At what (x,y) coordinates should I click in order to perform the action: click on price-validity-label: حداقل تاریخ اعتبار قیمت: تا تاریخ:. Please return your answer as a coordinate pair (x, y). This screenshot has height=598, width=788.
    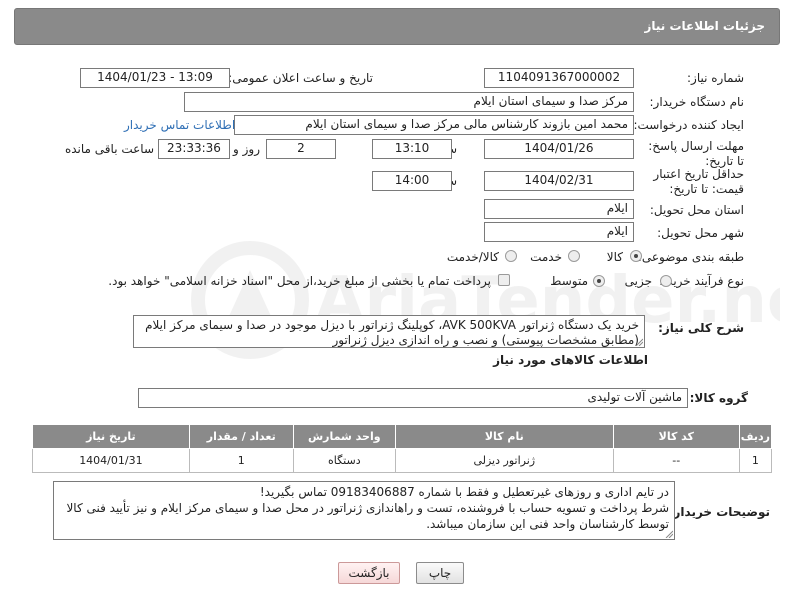
    Looking at the image, I should click on (698, 181).